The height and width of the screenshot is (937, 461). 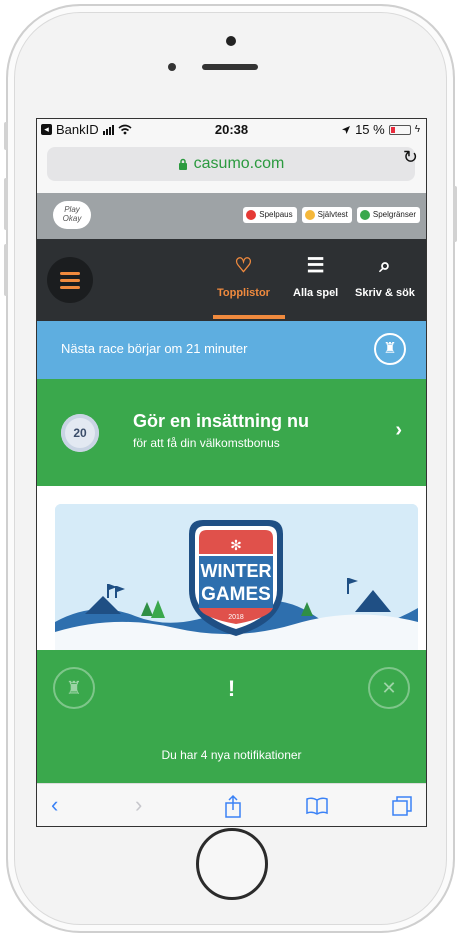 I want to click on front-camera, so click(x=231, y=41).